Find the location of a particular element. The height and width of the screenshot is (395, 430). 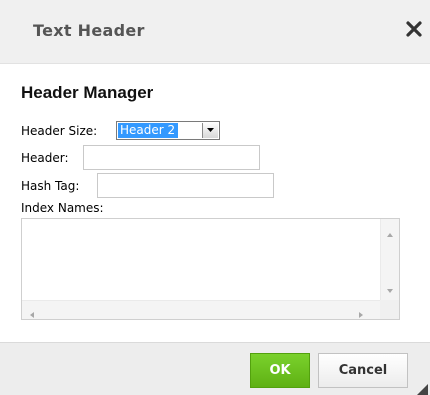

close-icon is located at coordinates (414, 29).